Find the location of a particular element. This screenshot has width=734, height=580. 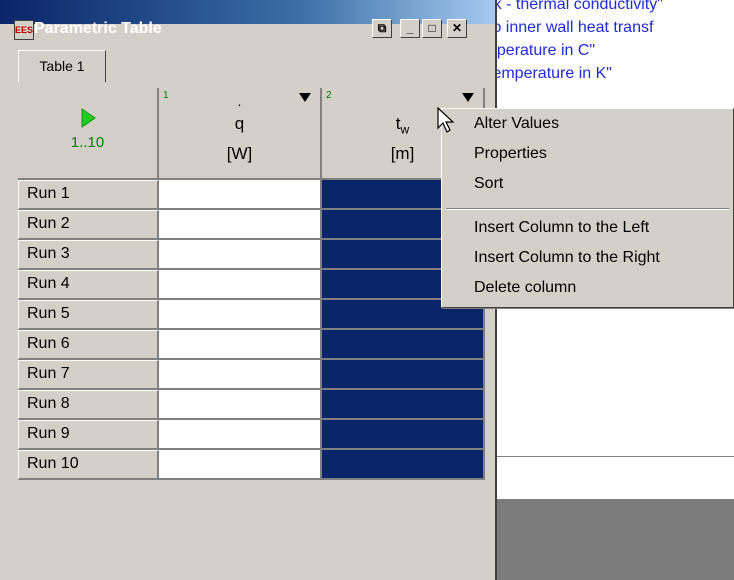

run-range-header: 1..10 is located at coordinates (88, 134).